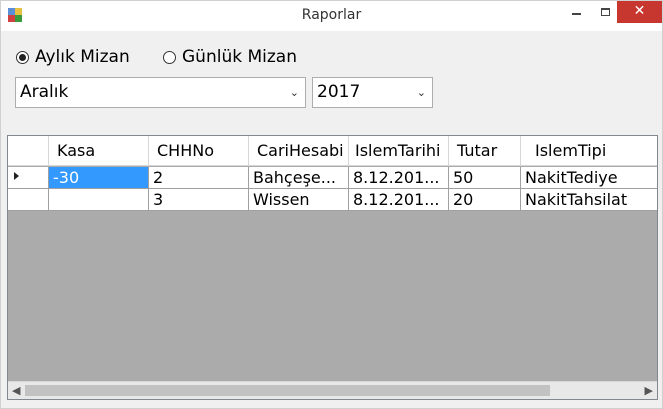  Describe the element at coordinates (160, 92) in the screenshot. I see `month-select: Aralık ⌄` at that location.